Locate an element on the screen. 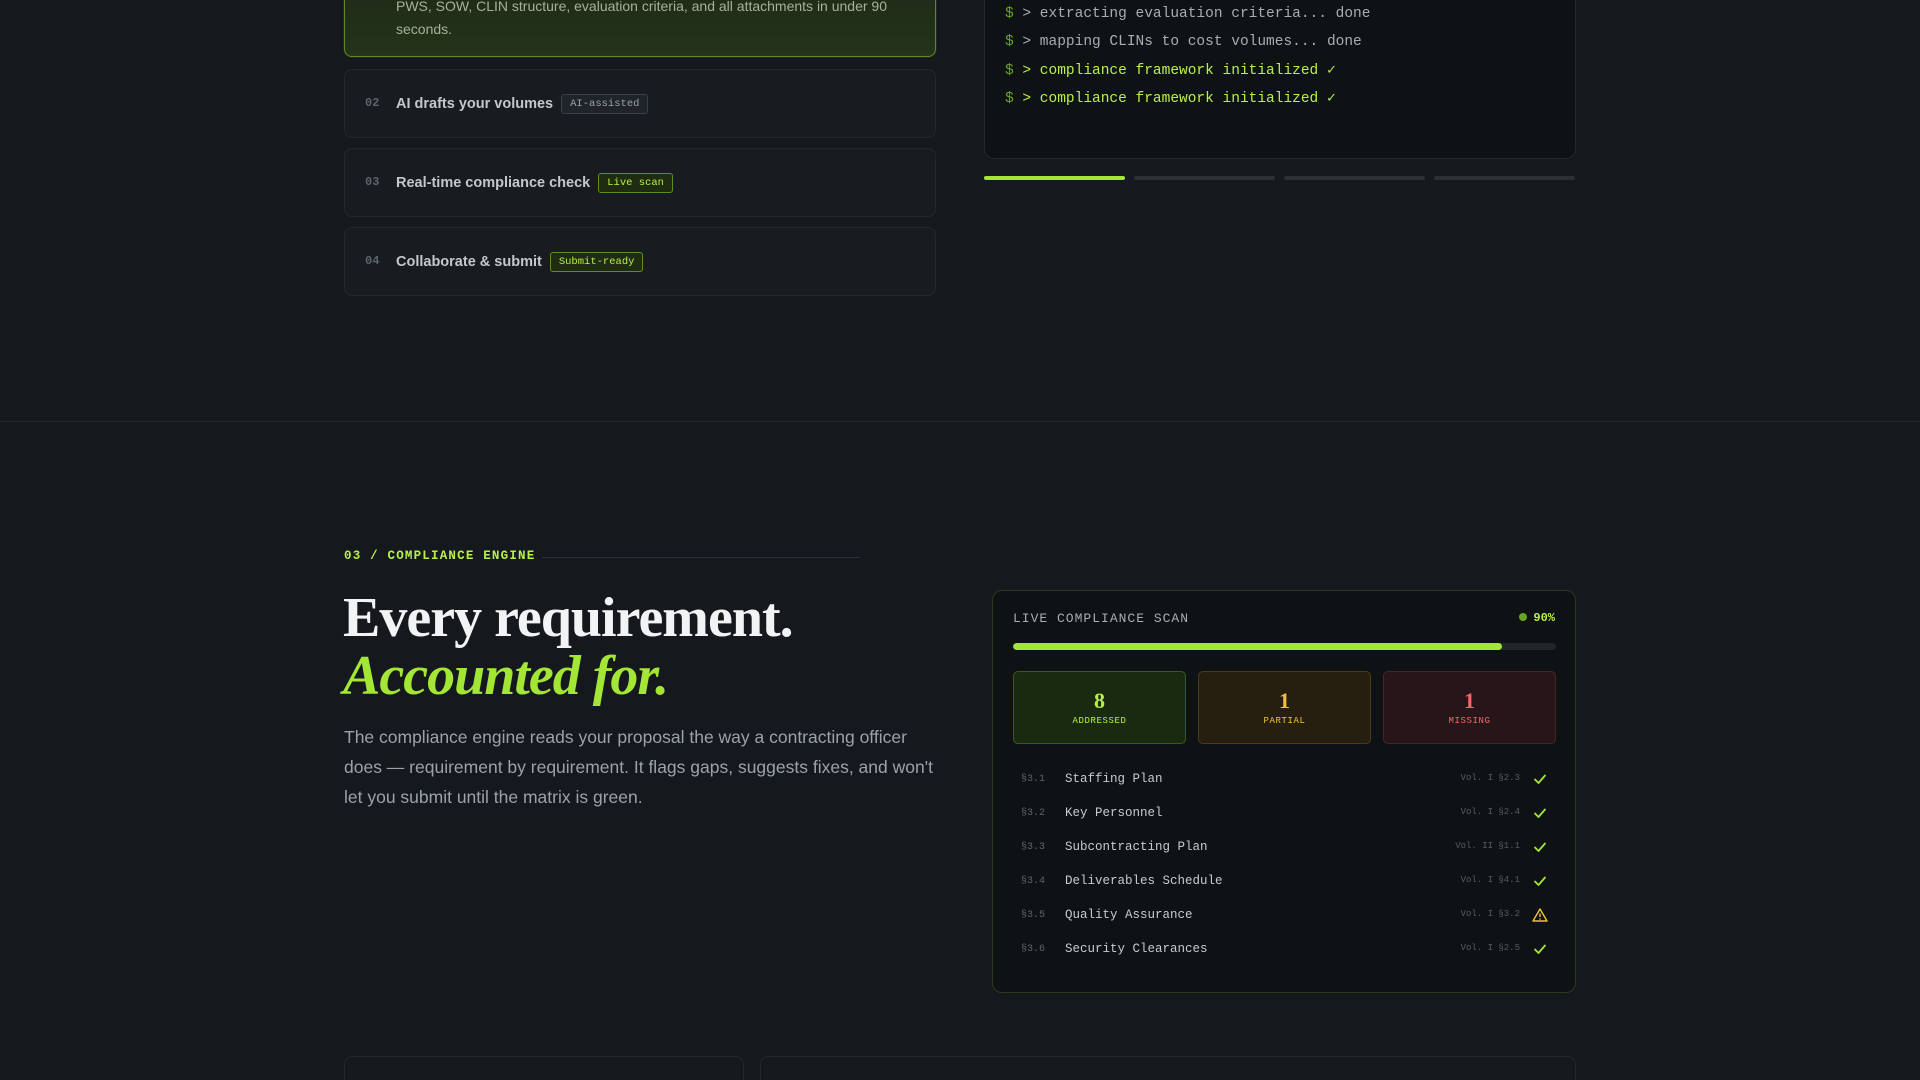  requirement-id: §3.3 is located at coordinates (1033, 847).